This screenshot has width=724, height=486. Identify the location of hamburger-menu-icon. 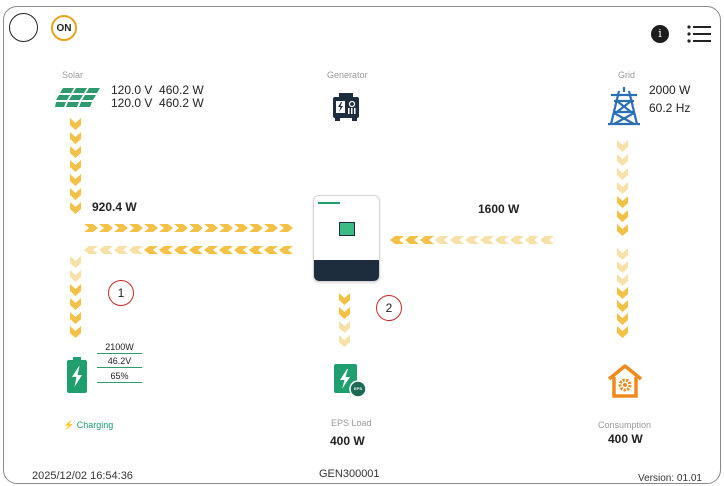
(699, 34).